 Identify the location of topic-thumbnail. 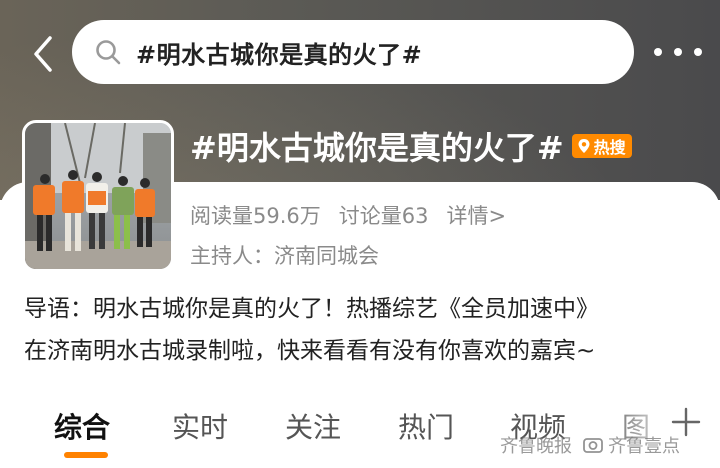
(98, 196).